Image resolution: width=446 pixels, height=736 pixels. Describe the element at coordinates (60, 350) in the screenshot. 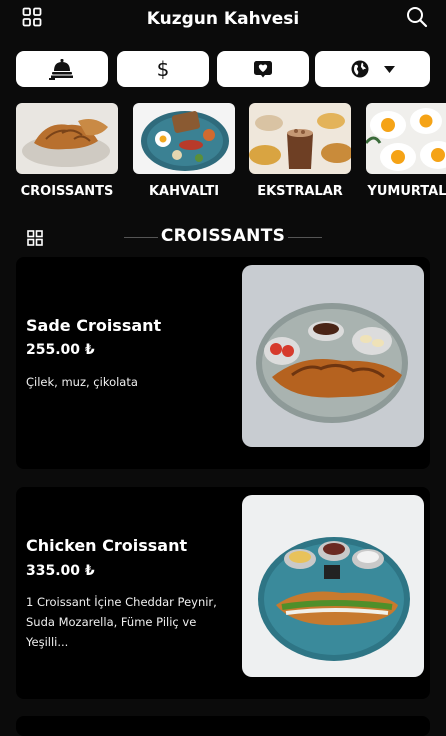

I see `product-price: 255.00 ₺` at that location.